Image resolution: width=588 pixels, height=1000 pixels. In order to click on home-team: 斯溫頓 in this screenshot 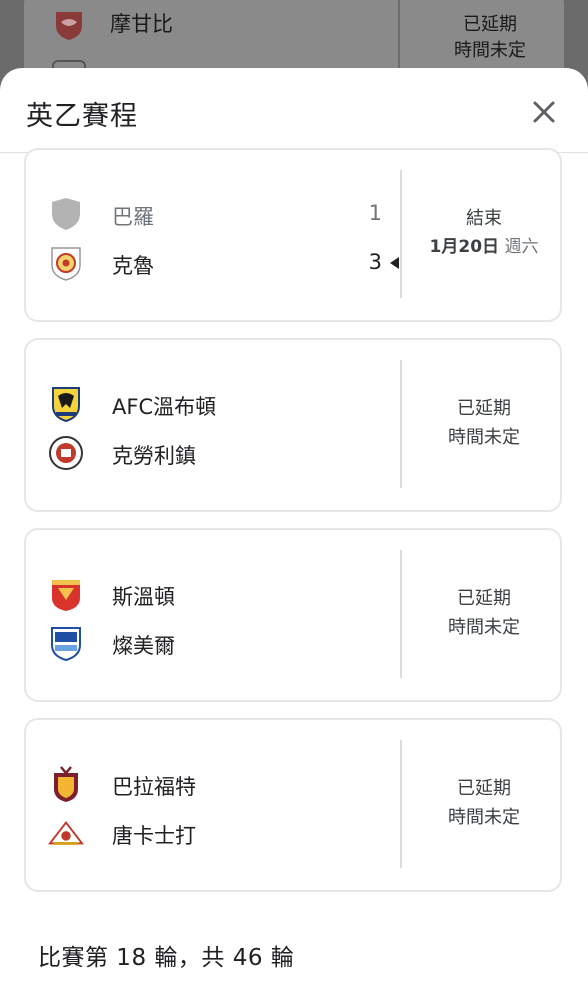, I will do `click(111, 594)`.